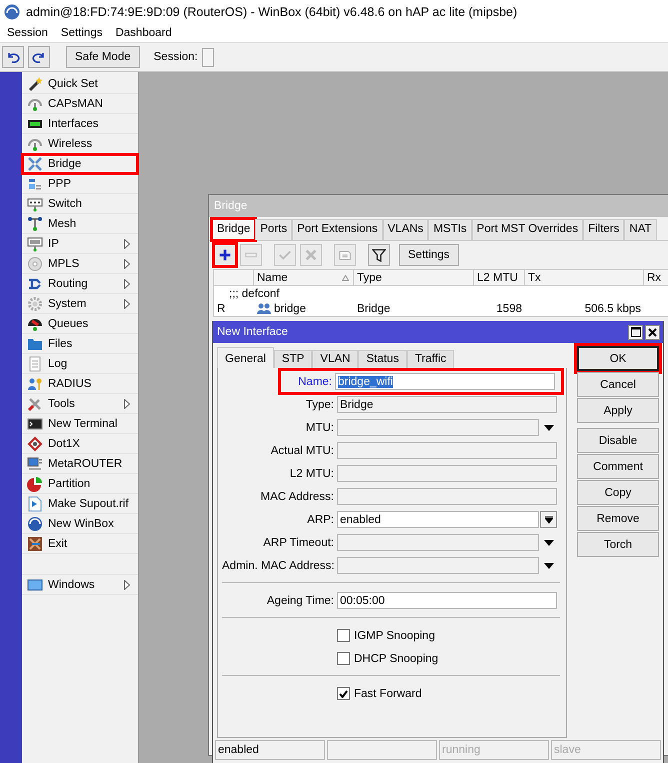 The image size is (668, 763). Describe the element at coordinates (635, 332) in the screenshot. I see `maximize-button` at that location.